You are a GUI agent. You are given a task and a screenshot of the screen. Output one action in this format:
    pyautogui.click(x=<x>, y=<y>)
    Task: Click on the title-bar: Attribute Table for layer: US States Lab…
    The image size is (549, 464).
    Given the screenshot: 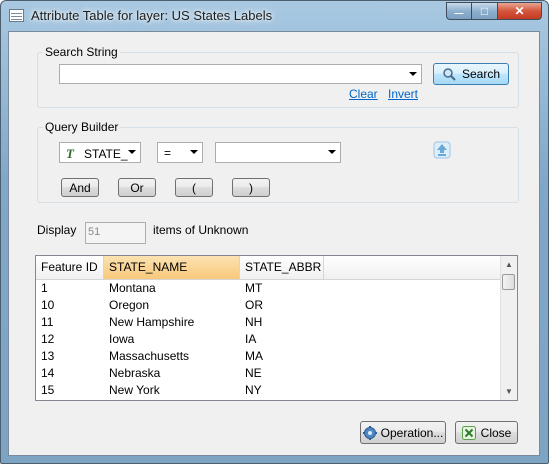 What is the action you would take?
    pyautogui.click(x=274, y=16)
    